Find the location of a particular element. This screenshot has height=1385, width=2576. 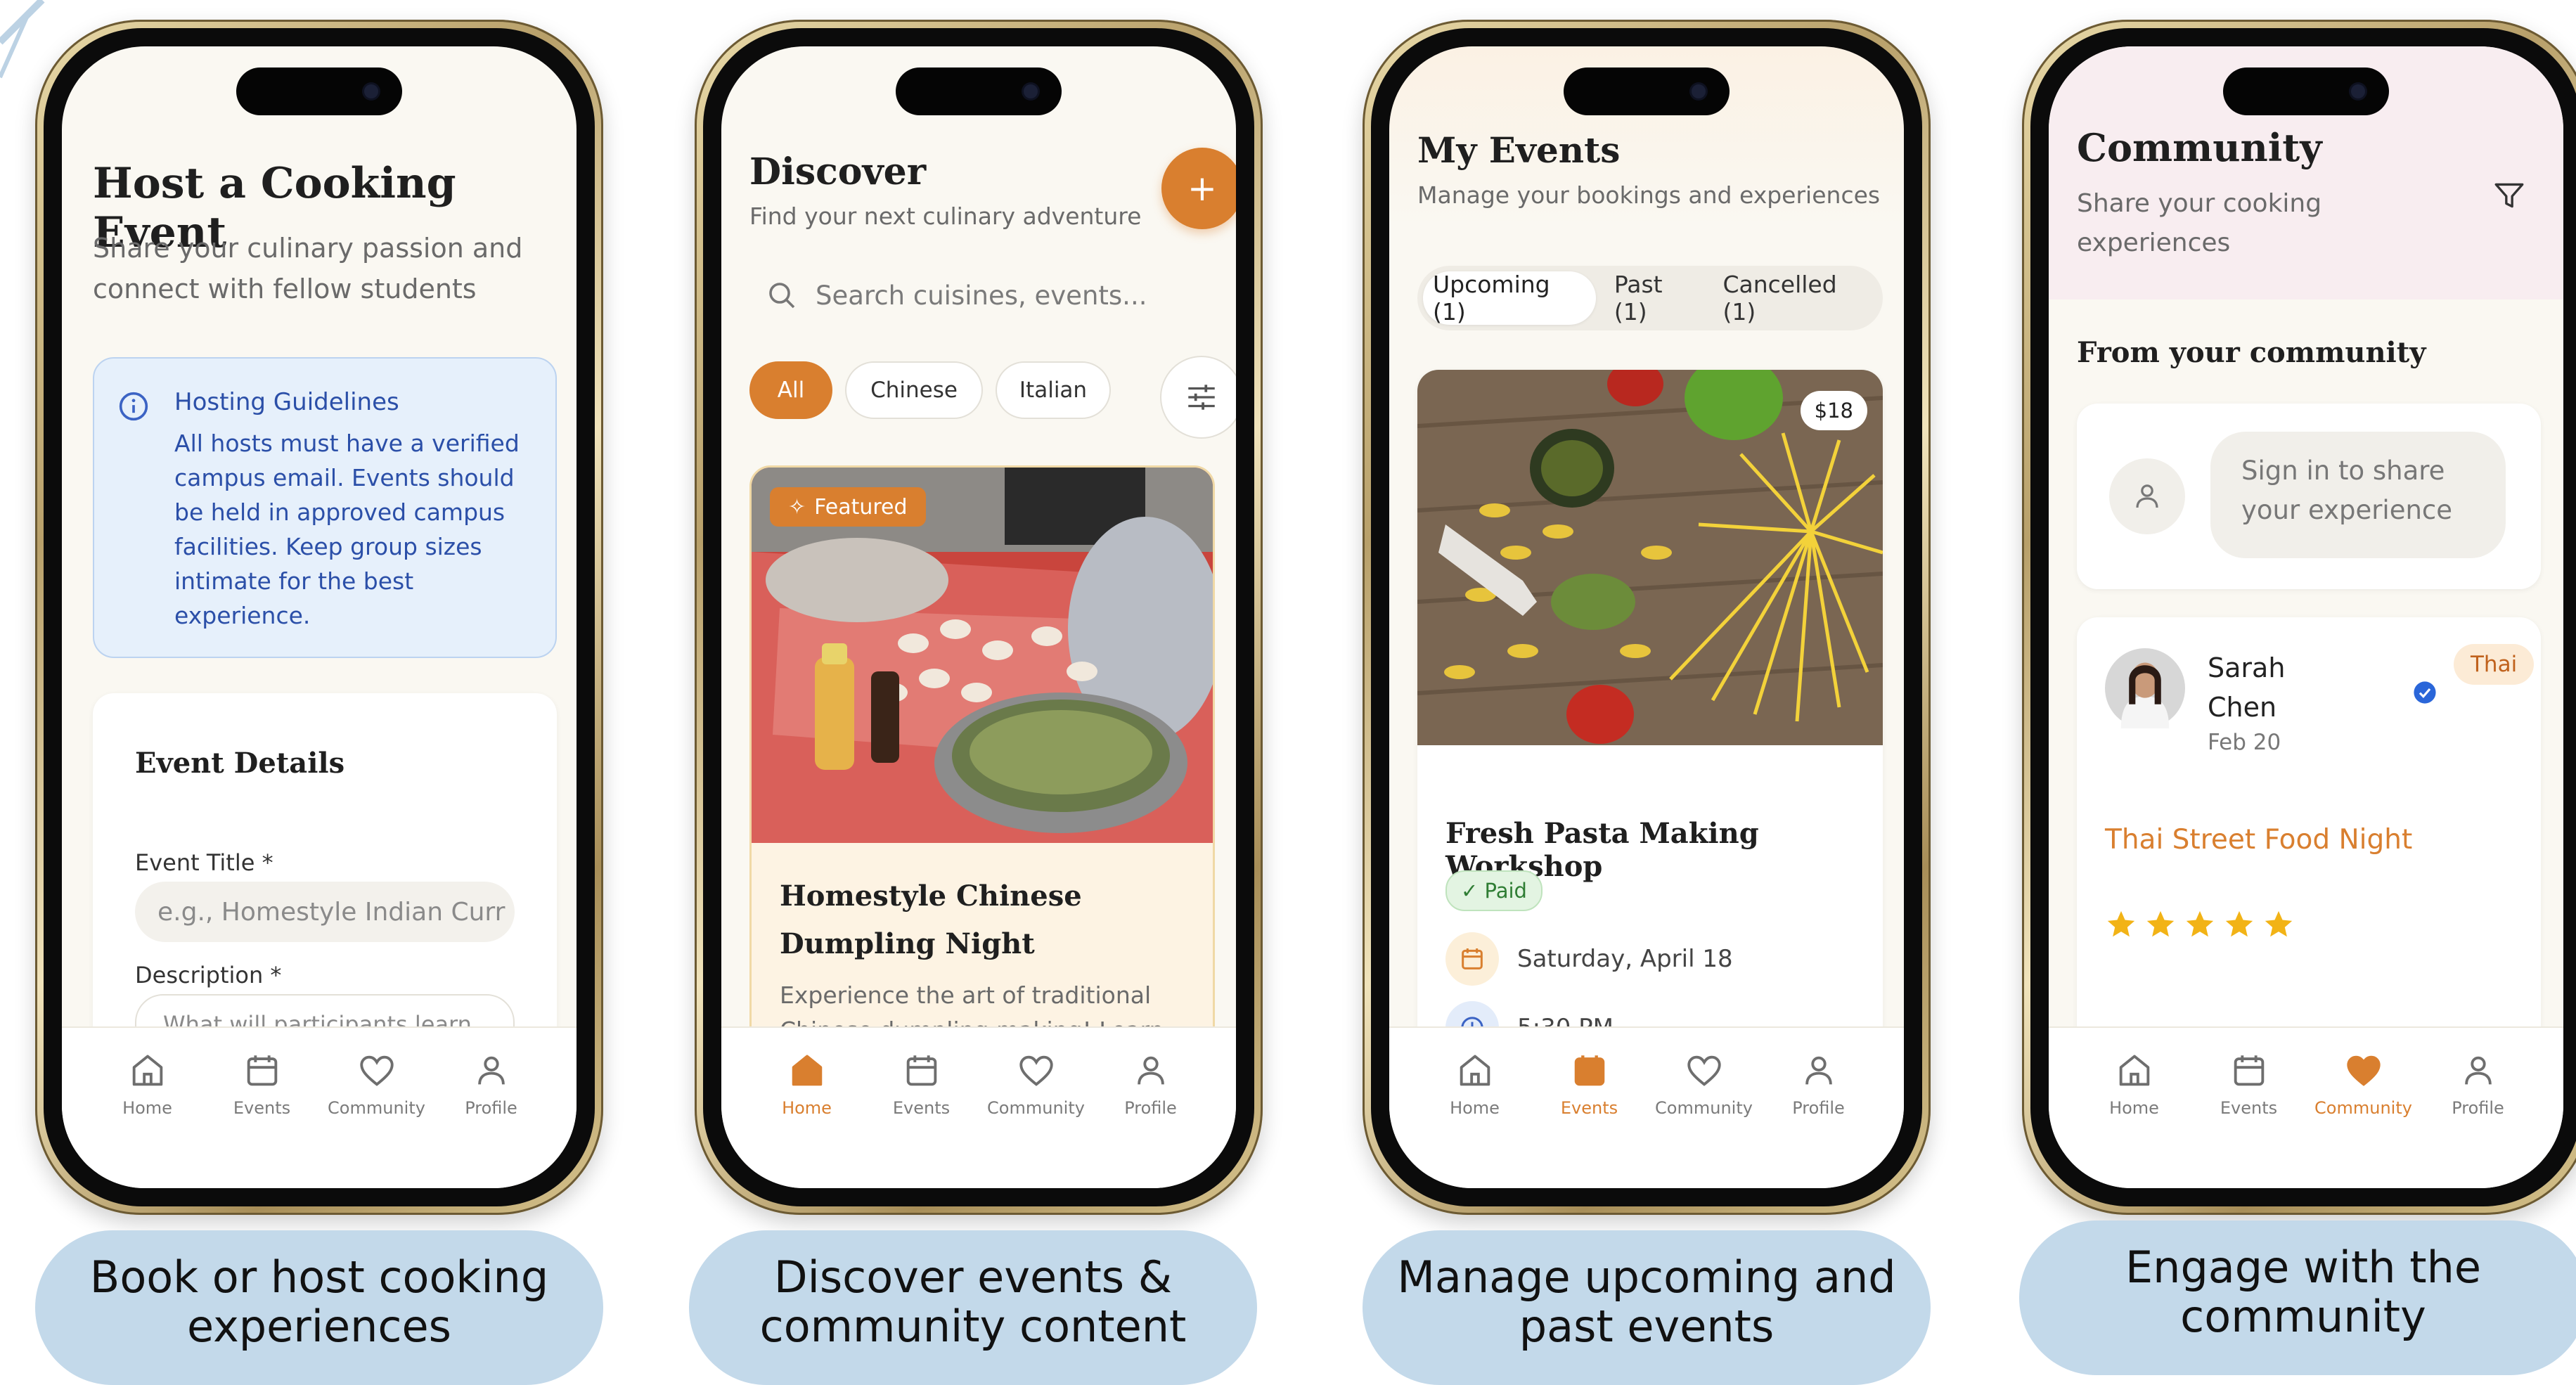

featured-badge: ✧ Featured is located at coordinates (848, 507).